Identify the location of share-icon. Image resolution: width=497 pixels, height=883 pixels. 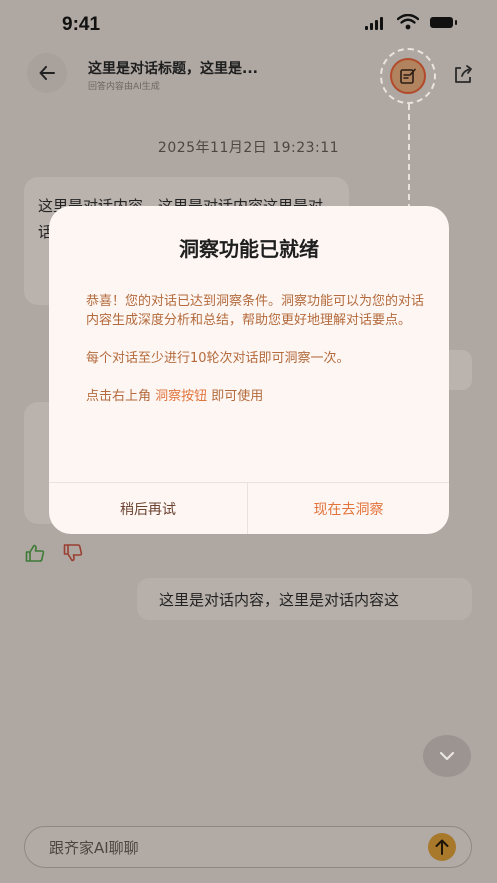
(463, 75).